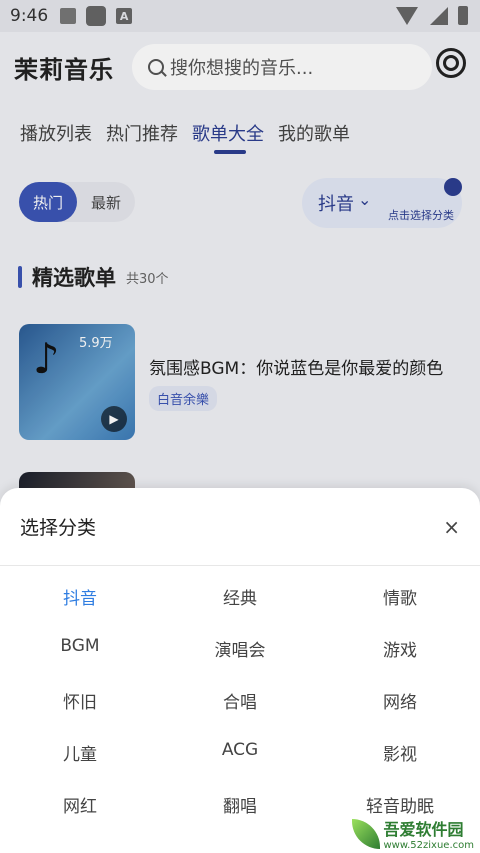 The width and height of the screenshot is (480, 853). Describe the element at coordinates (106, 202) in the screenshot. I see `filter-latest: 最新` at that location.